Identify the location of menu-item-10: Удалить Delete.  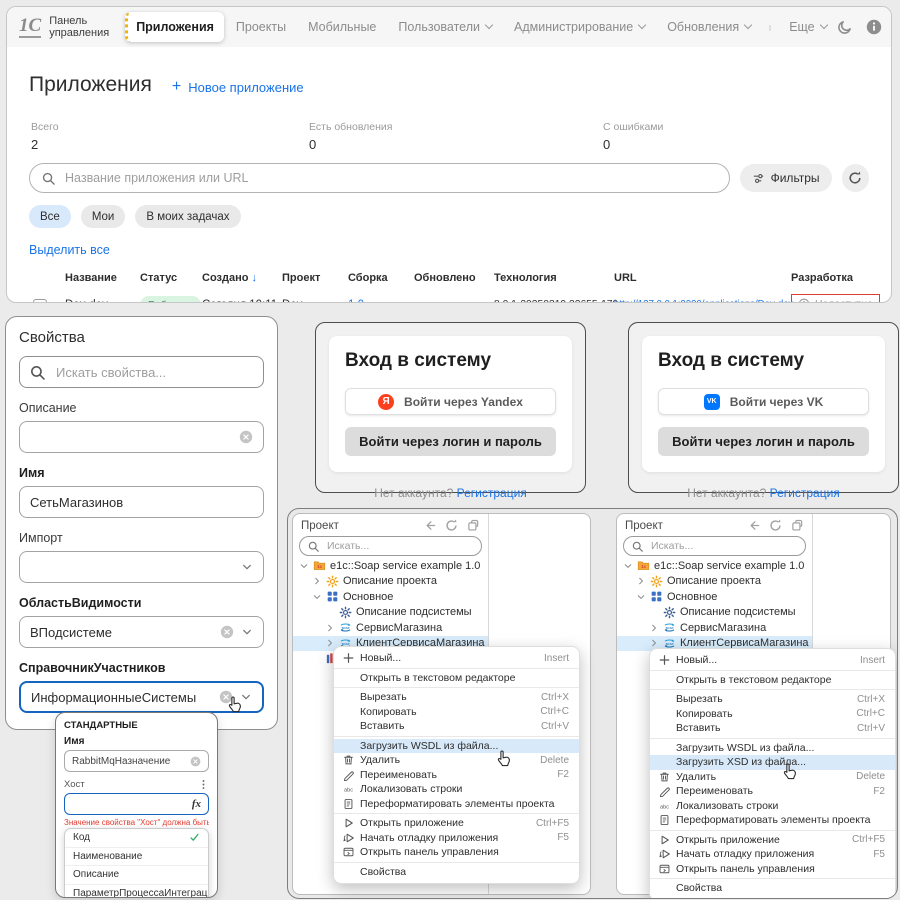
(772, 777).